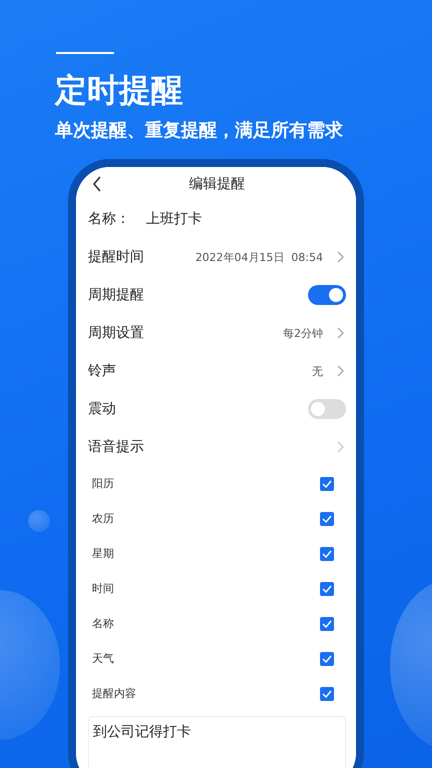 This screenshot has height=768, width=432. I want to click on setting-label: 语音提示, so click(116, 447).